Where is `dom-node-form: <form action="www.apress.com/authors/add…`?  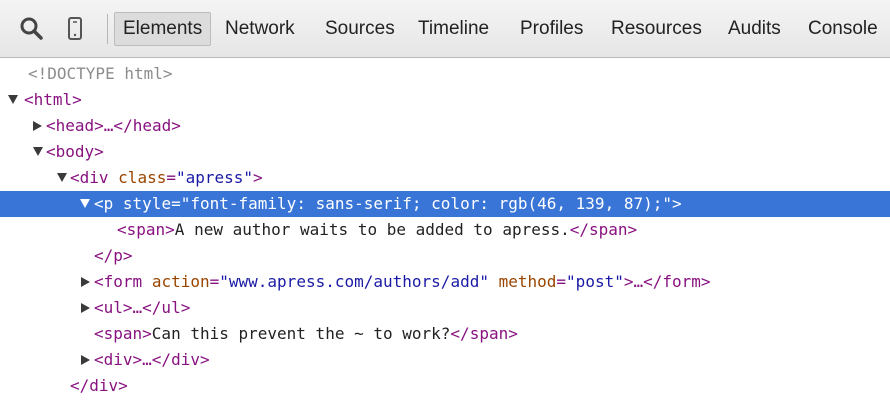 dom-node-form: <form action="www.apress.com/authors/add… is located at coordinates (445, 282).